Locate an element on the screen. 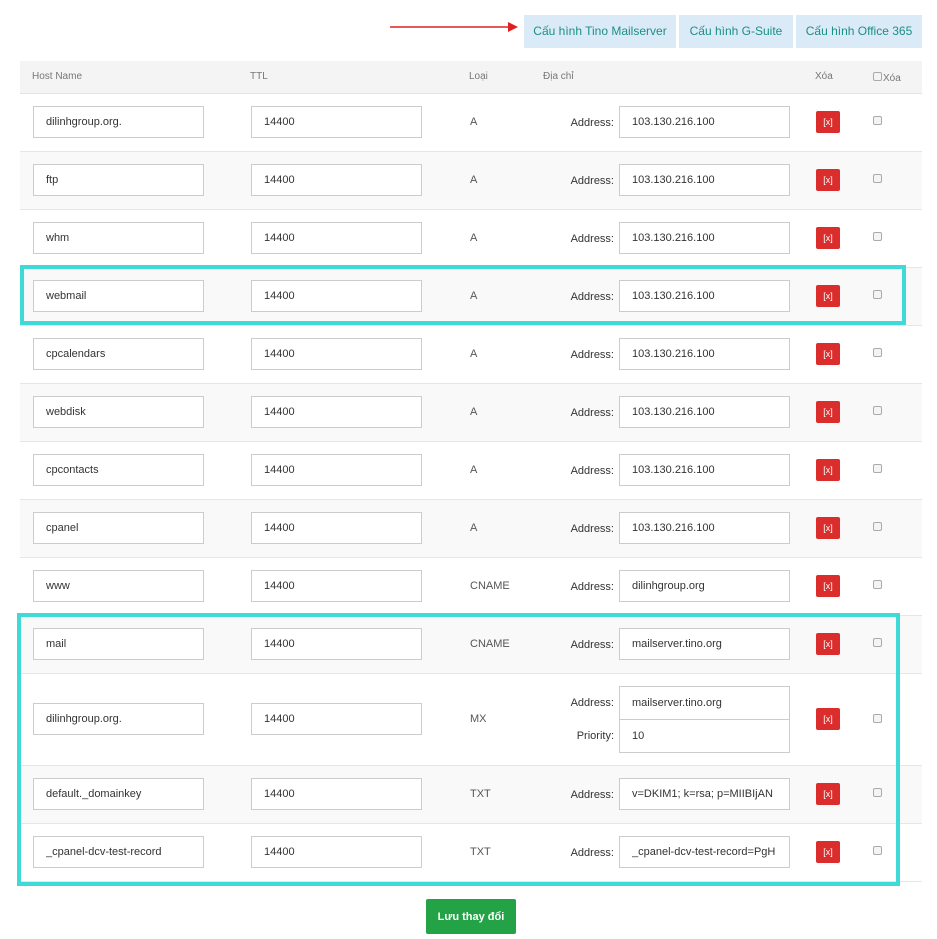 This screenshot has height=939, width=937. save-changes-button: Lưu thay đổi is located at coordinates (471, 916).